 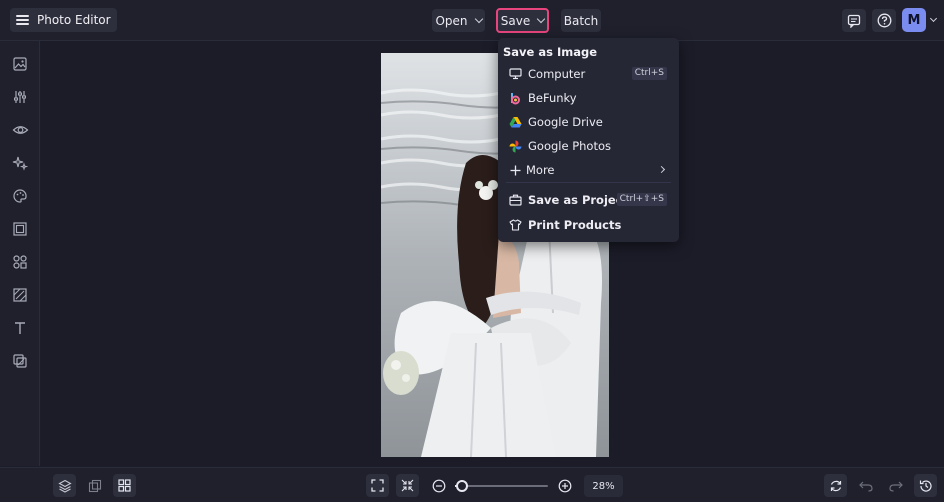 What do you see at coordinates (501, 486) in the screenshot?
I see `zoom-slider` at bounding box center [501, 486].